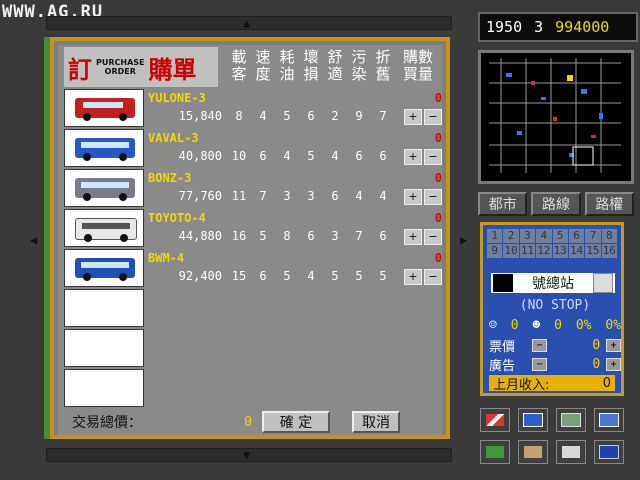 The height and width of the screenshot is (480, 640). I want to click on col-header-fuel: 耗油, so click(287, 65).